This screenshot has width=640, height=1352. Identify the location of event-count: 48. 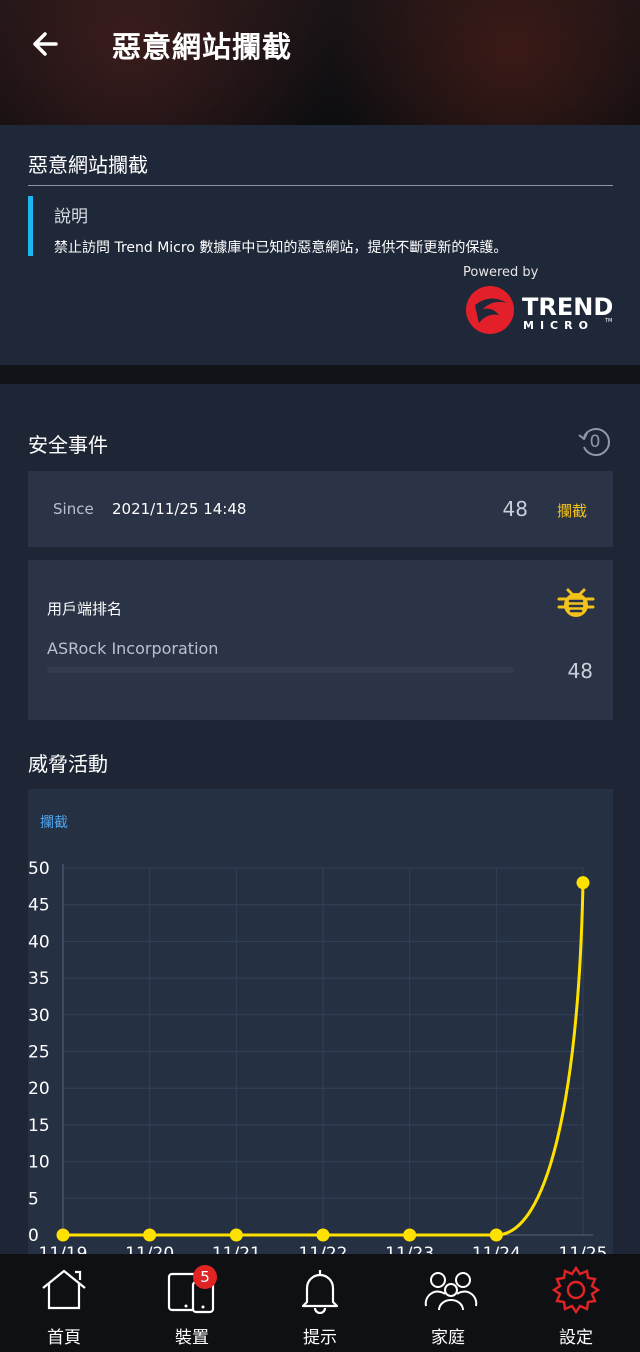
(515, 509).